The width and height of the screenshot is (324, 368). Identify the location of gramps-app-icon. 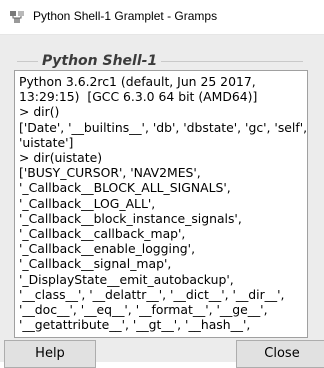
(17, 17).